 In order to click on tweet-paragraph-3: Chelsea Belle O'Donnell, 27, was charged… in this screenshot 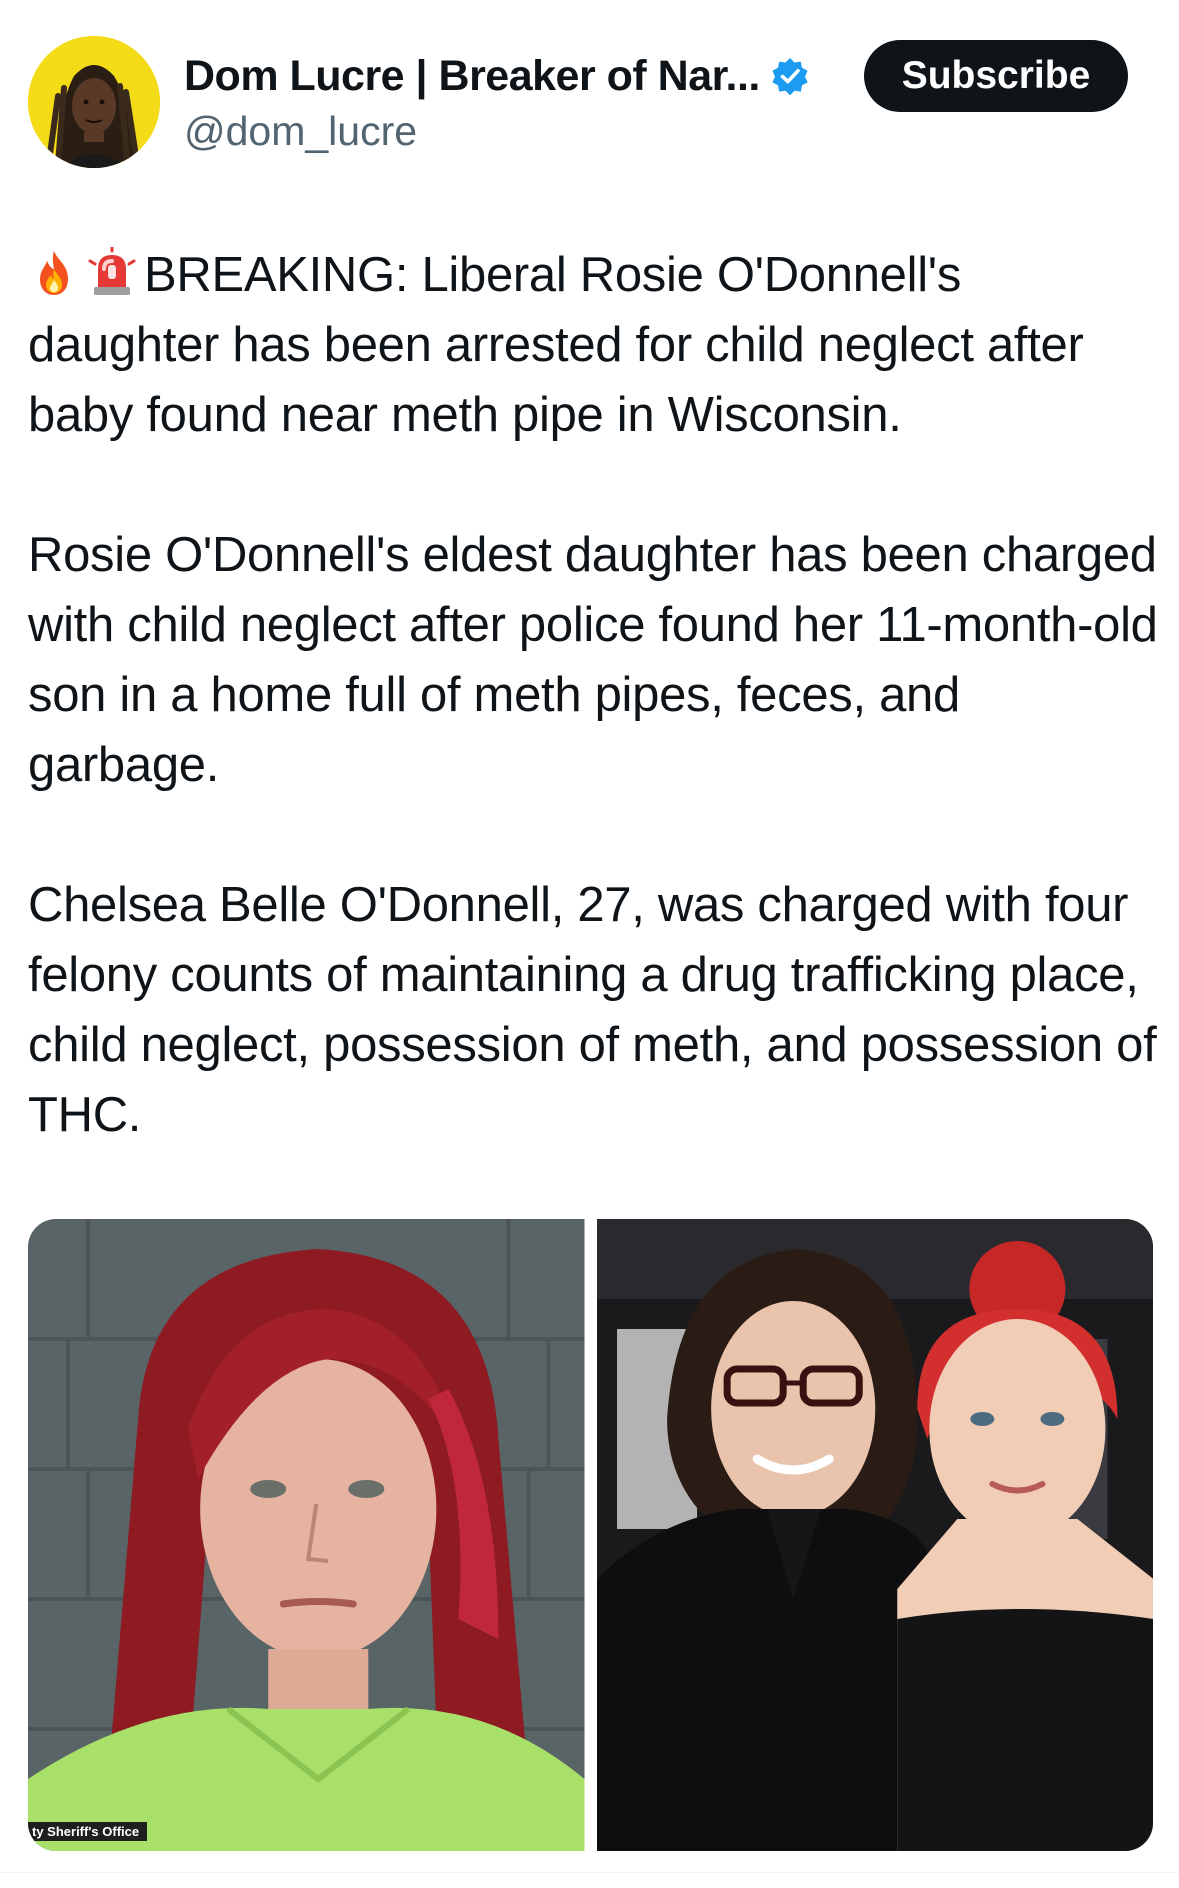, I will do `click(592, 1010)`.